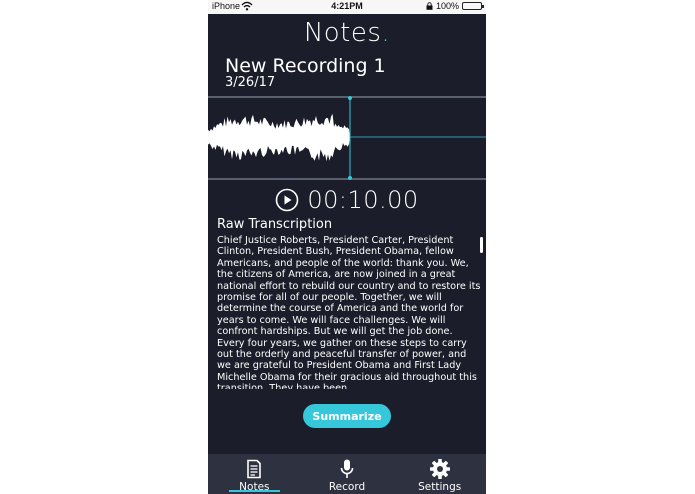 The height and width of the screenshot is (494, 695). What do you see at coordinates (287, 200) in the screenshot?
I see `play-icon` at bounding box center [287, 200].